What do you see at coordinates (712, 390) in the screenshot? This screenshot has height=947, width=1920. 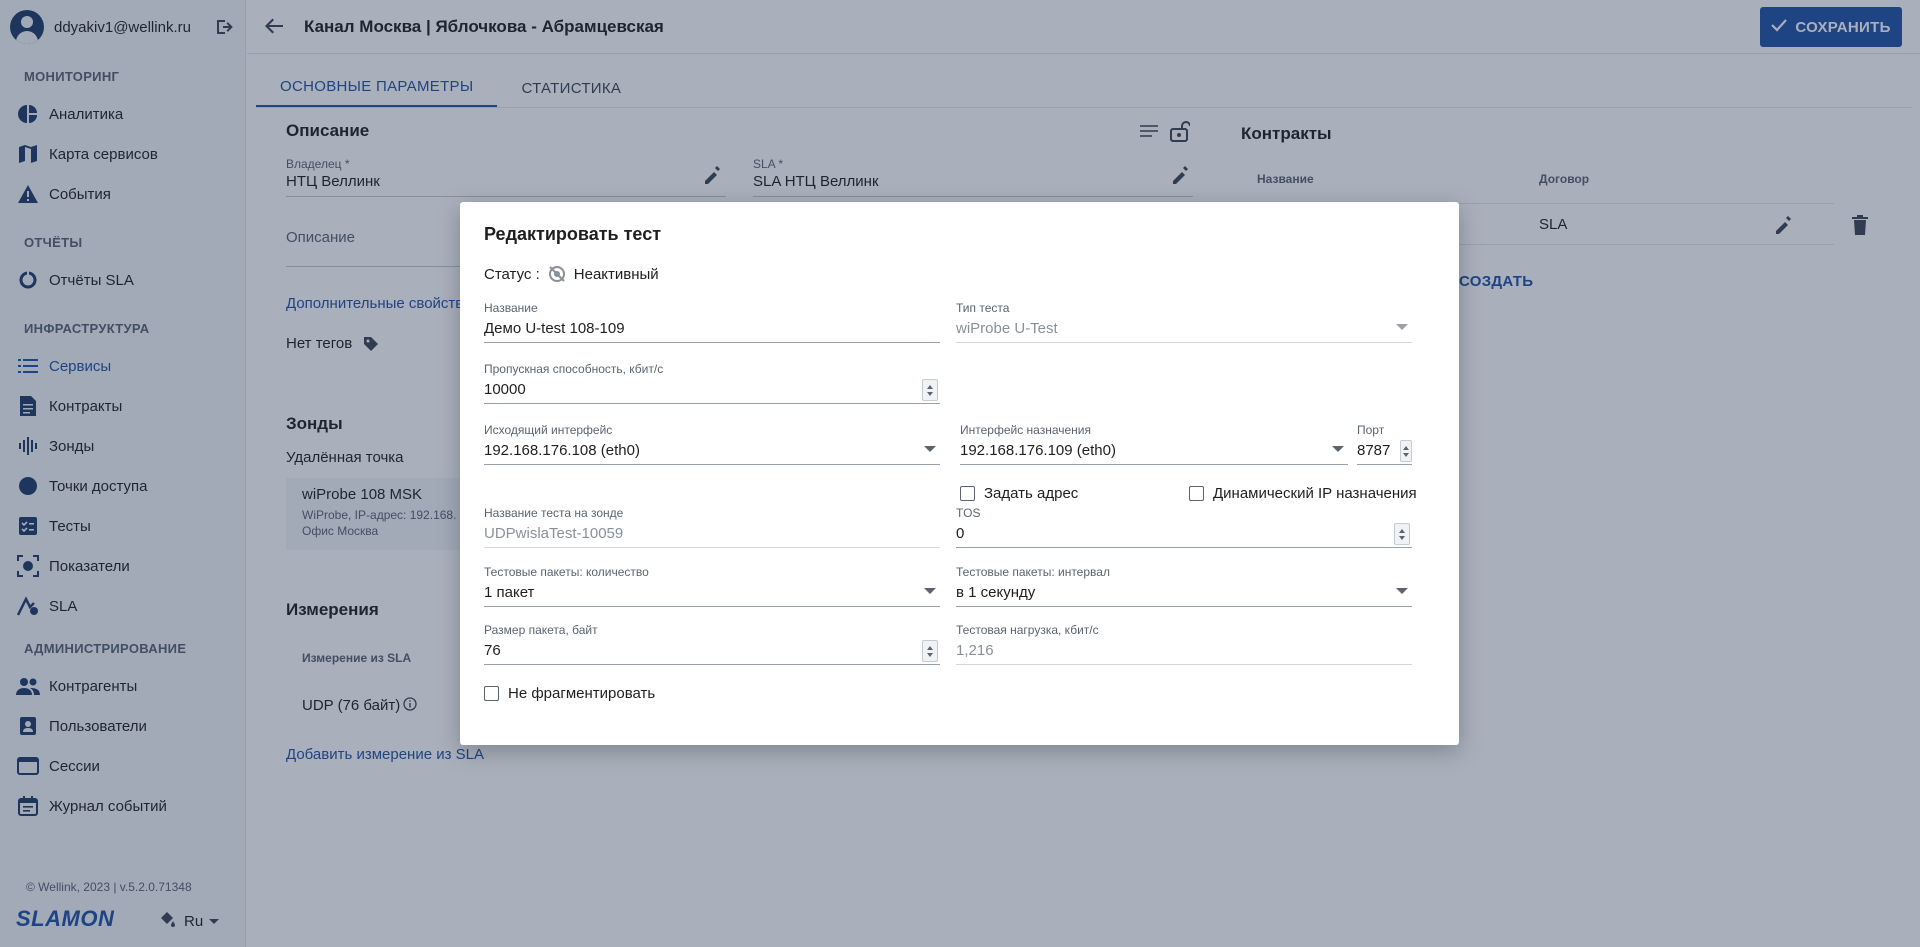 I see `bandwidth-value: 10000` at bounding box center [712, 390].